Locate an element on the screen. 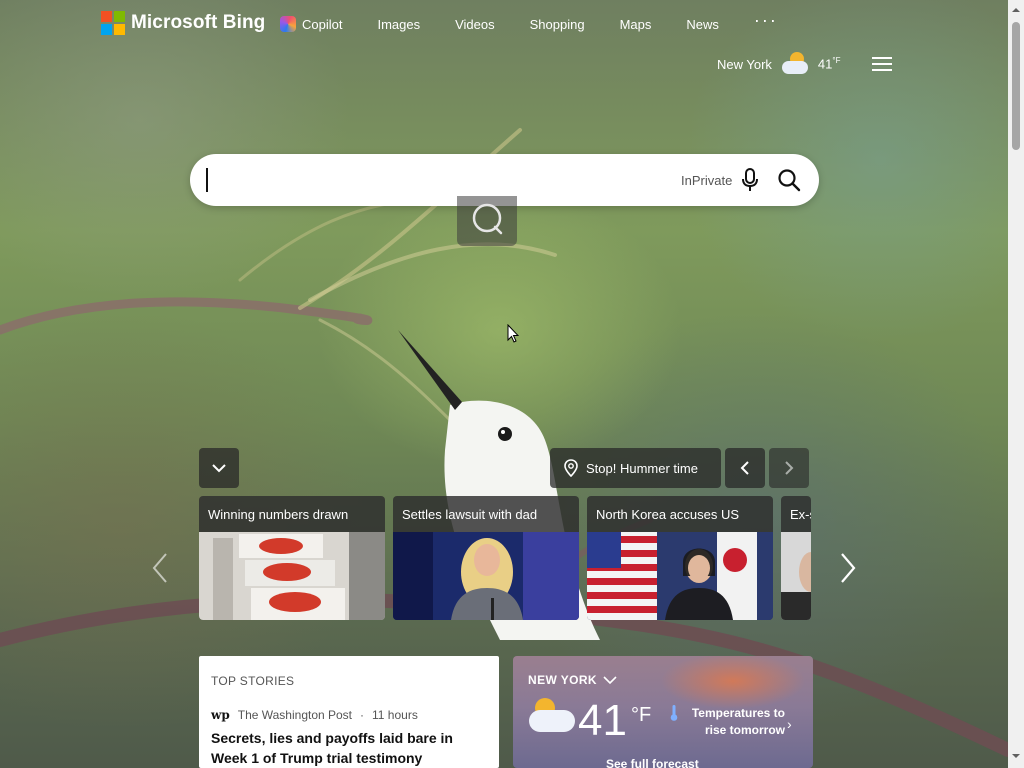 Image resolution: width=1024 pixels, height=768 pixels. visual-search-button is located at coordinates (487, 221).